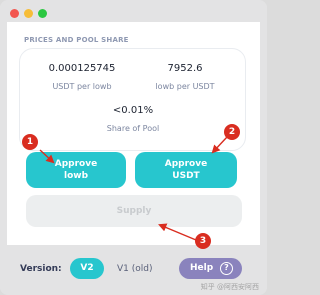  Describe the element at coordinates (133, 11) in the screenshot. I see `title-bar` at that location.